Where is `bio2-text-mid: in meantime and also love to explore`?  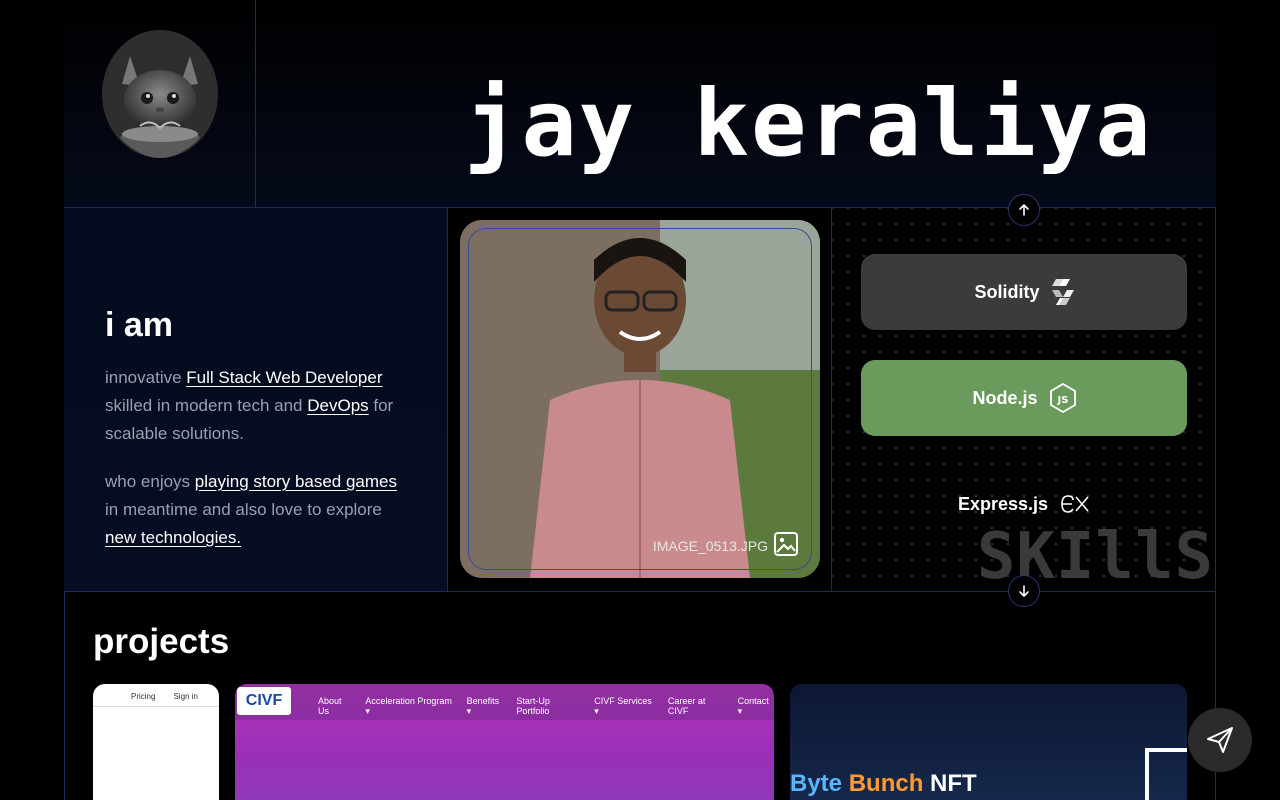 bio2-text-mid: in meantime and also love to explore is located at coordinates (243, 509).